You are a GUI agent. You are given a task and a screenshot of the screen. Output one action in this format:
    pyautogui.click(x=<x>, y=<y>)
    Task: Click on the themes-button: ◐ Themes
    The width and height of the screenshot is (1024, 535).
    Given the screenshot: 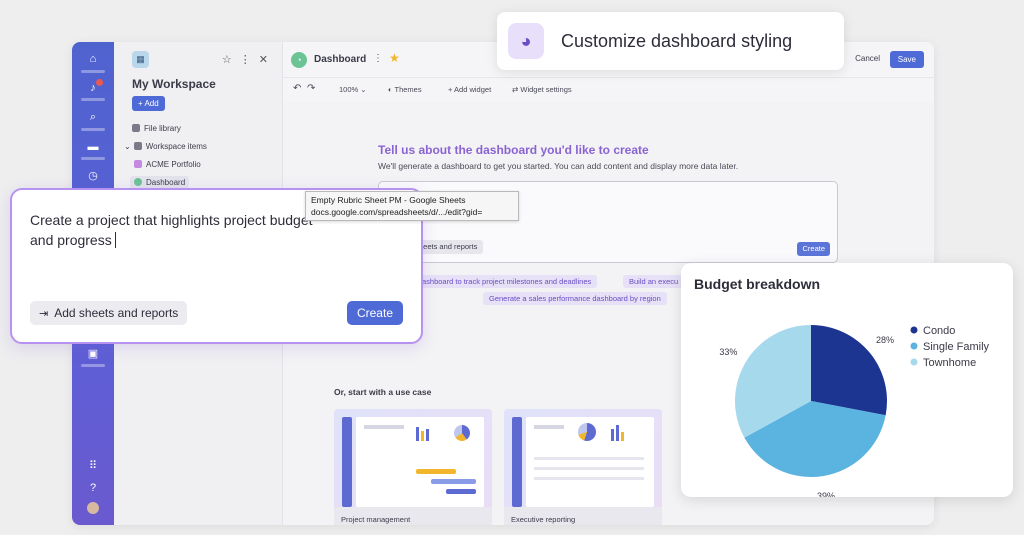 What is the action you would take?
    pyautogui.click(x=405, y=89)
    